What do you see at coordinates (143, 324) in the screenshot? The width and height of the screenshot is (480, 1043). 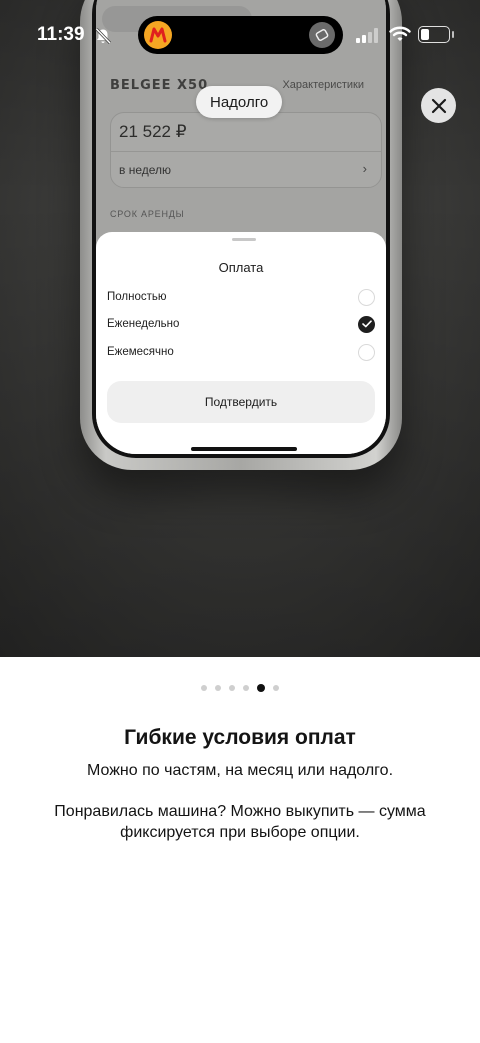 I see `option-label: Еженедельно` at bounding box center [143, 324].